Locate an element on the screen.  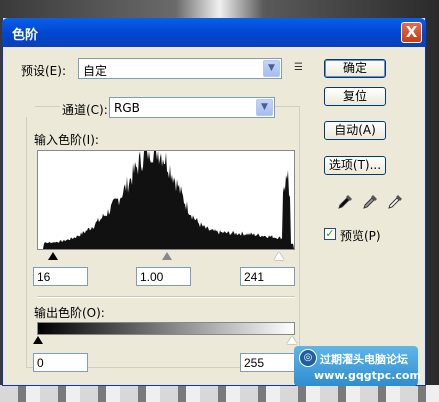
close-button: X is located at coordinates (411, 32).